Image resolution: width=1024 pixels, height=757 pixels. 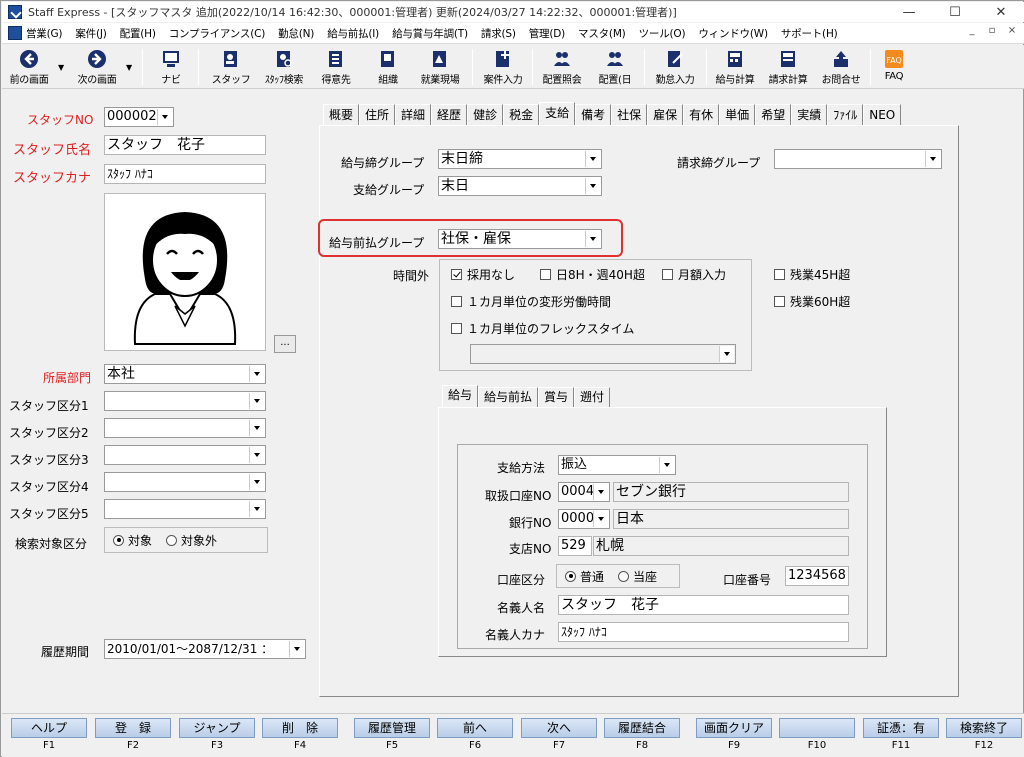 What do you see at coordinates (735, 67) in the screenshot?
I see `payroll-button: 給与計算` at bounding box center [735, 67].